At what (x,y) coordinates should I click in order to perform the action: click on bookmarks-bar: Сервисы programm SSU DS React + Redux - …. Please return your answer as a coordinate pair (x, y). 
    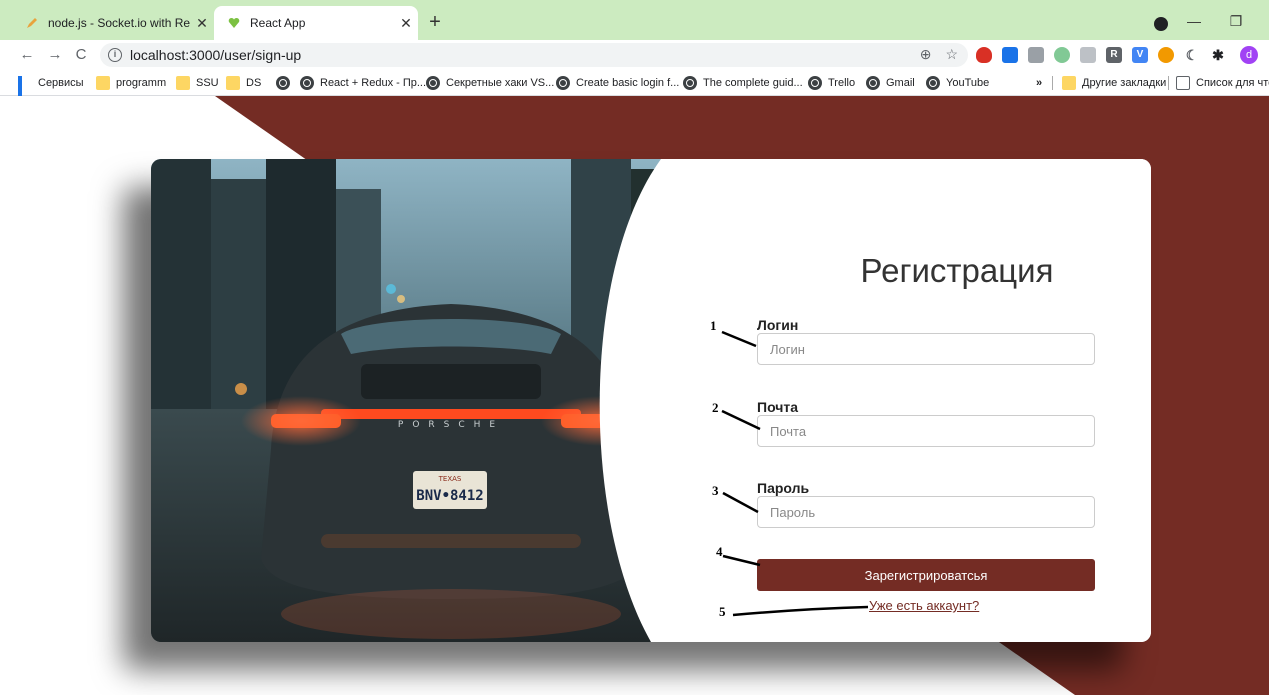
    Looking at the image, I should click on (634, 91).